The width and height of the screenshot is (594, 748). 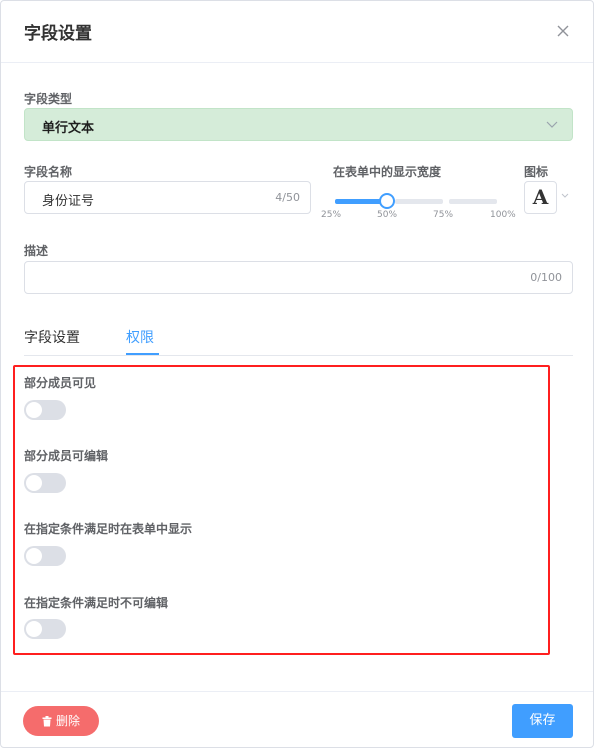 What do you see at coordinates (96, 603) in the screenshot?
I see `permission-label: 在指定条件满足时不可编辑` at bounding box center [96, 603].